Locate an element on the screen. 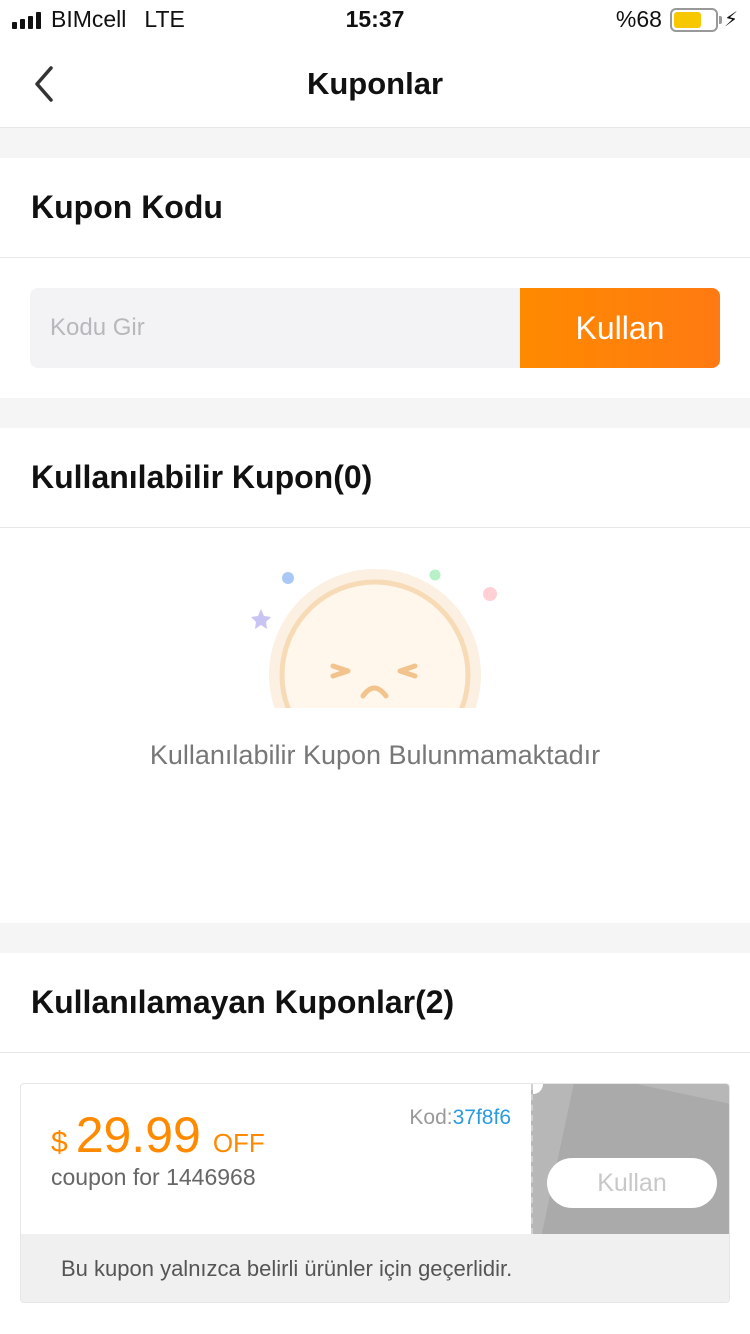 The width and height of the screenshot is (750, 1334). use-coupon-button: Kullan is located at coordinates (632, 1183).